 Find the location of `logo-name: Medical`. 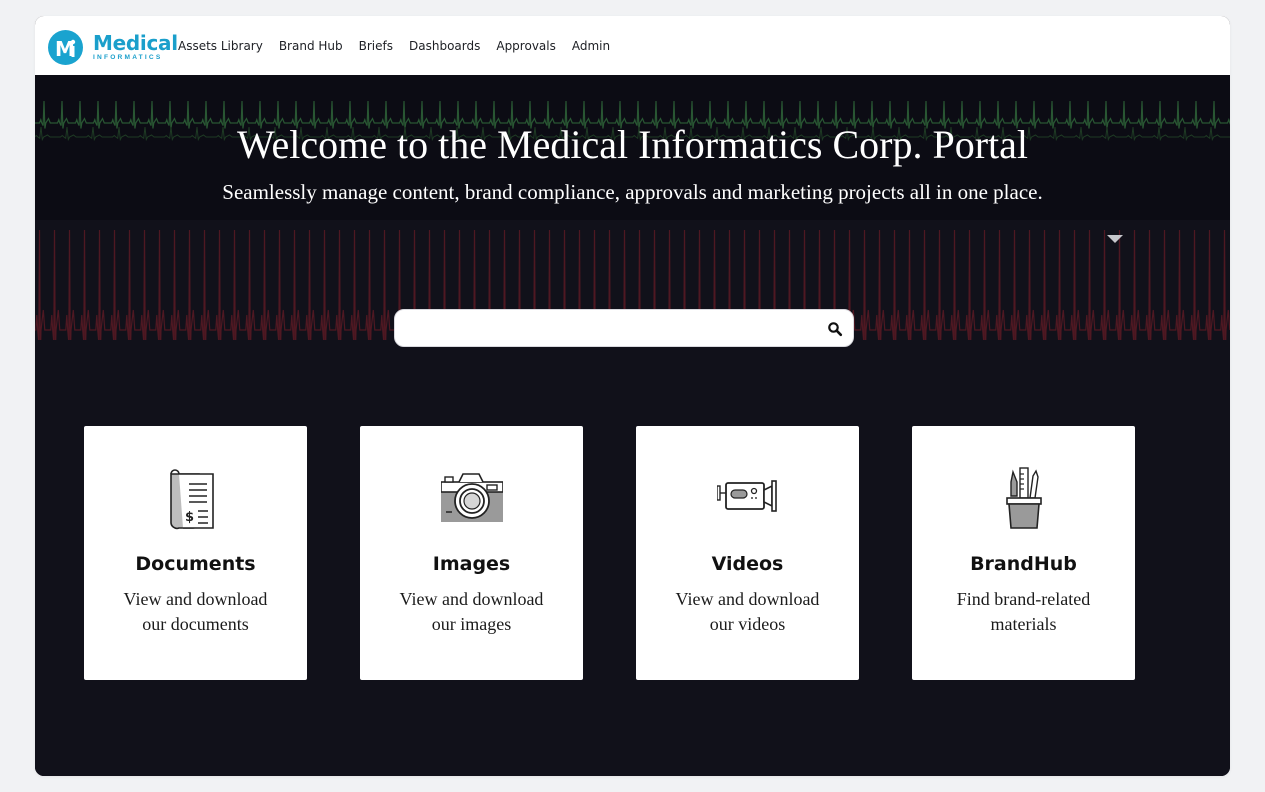

logo-name: Medical is located at coordinates (135, 43).